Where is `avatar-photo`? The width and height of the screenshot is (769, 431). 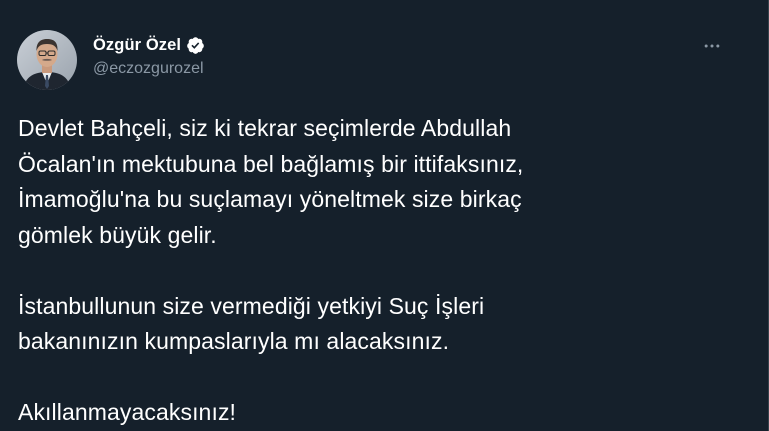
avatar-photo is located at coordinates (47, 60).